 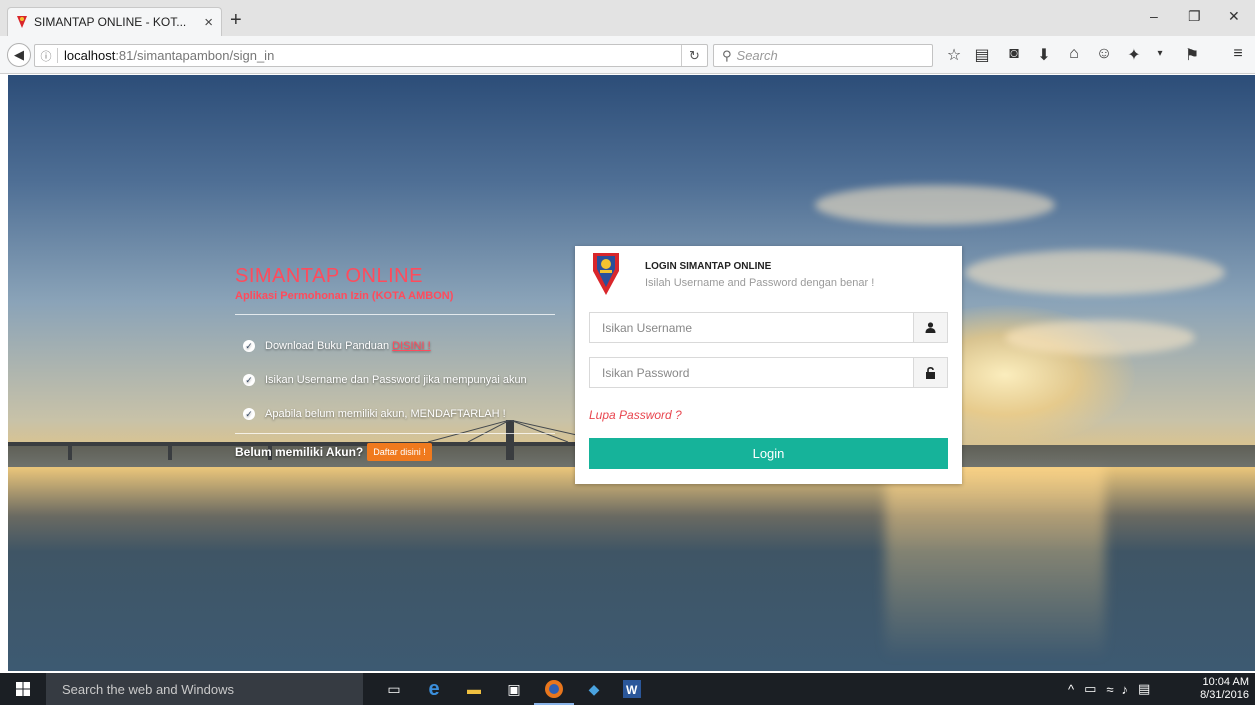 I want to click on wifi-icon: ≈, so click(x=1109, y=689).